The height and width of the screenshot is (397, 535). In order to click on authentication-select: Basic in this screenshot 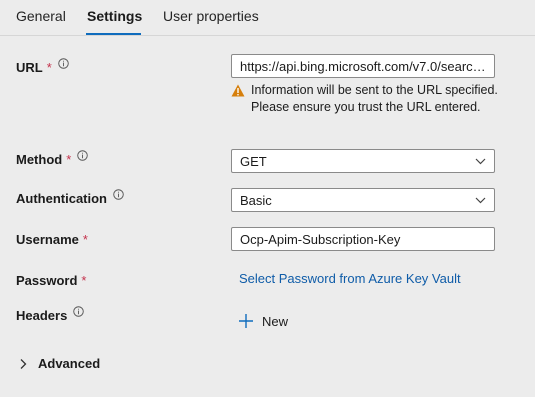, I will do `click(363, 200)`.